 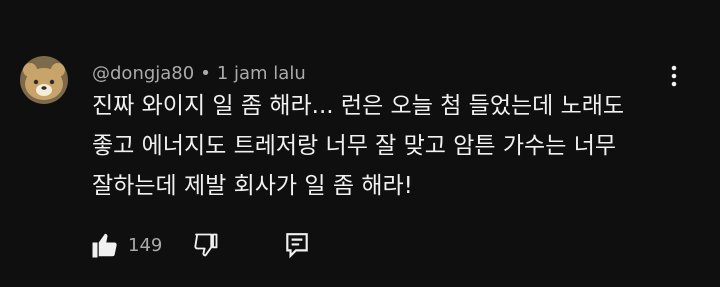 I want to click on like-count: 149, so click(x=145, y=245).